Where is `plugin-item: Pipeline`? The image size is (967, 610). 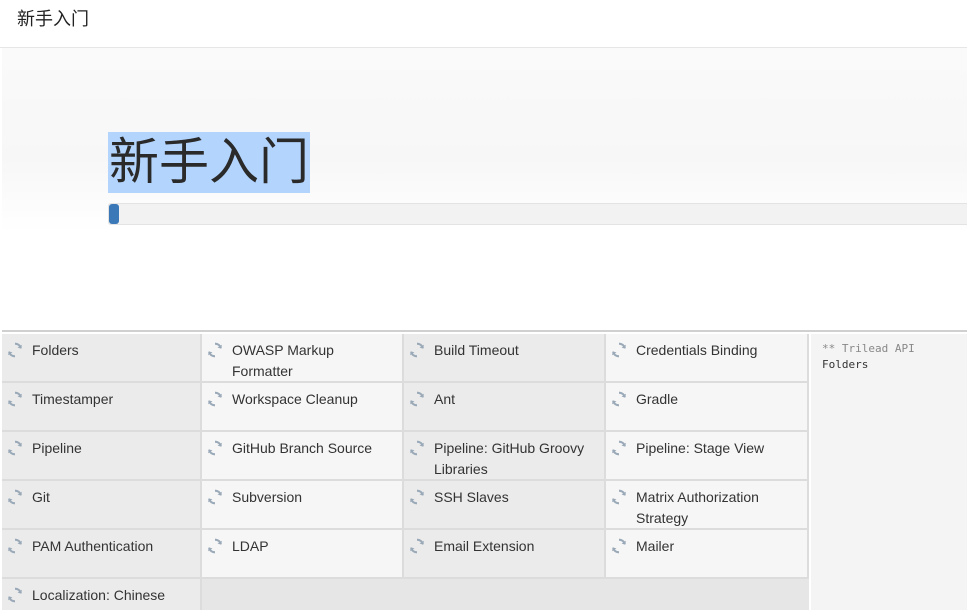
plugin-item: Pipeline is located at coordinates (102, 456).